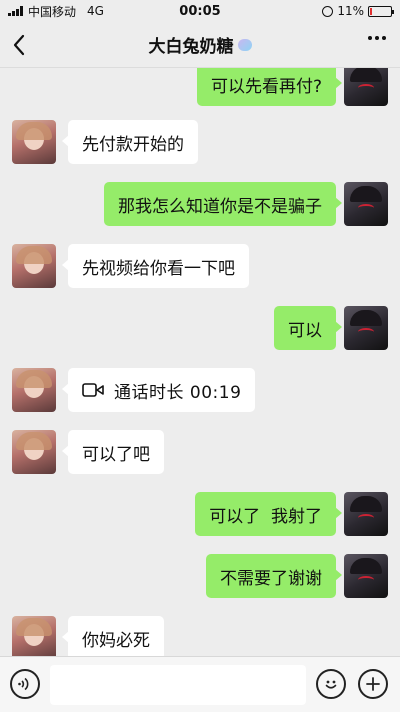 The width and height of the screenshot is (400, 712). Describe the element at coordinates (350, 11) in the screenshot. I see `battery-label: 11%` at that location.